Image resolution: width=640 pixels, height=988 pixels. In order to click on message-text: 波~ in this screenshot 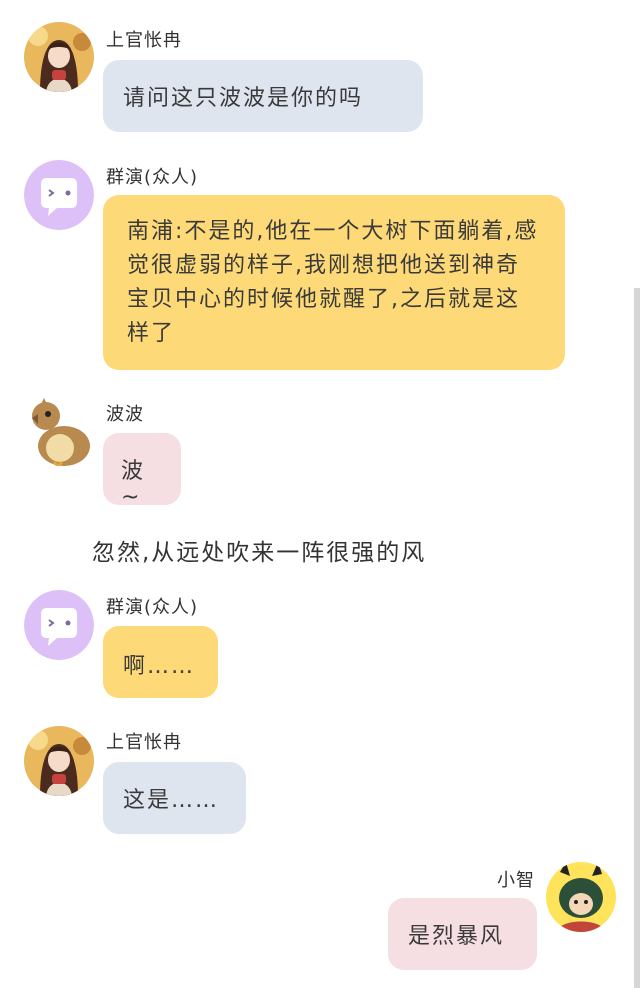, I will do `click(133, 484)`.